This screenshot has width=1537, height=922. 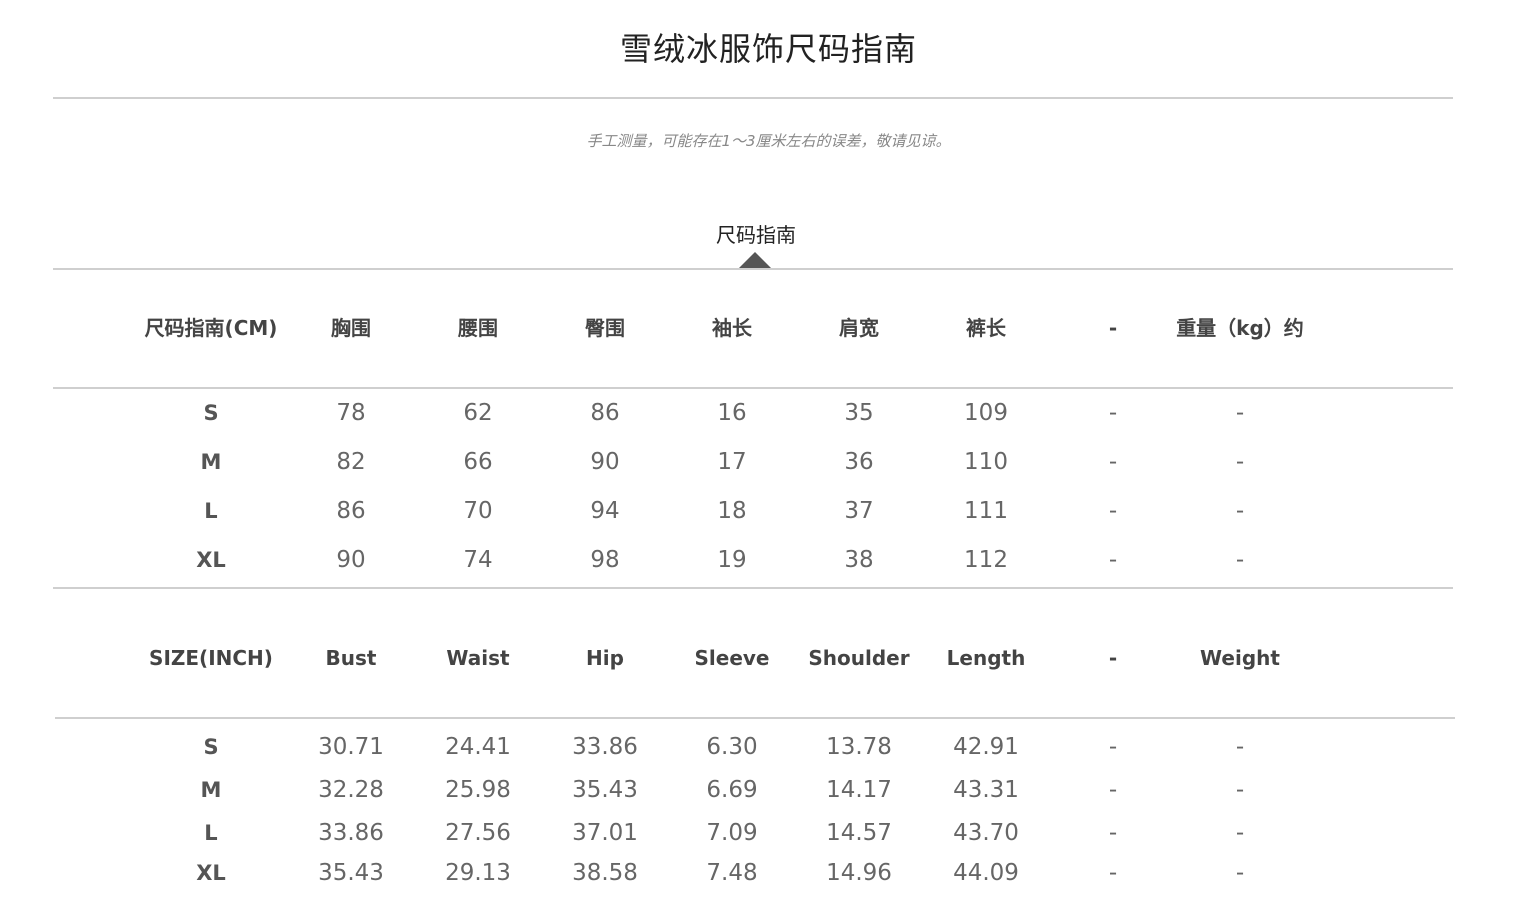 What do you see at coordinates (768, 328) in the screenshot?
I see `cm-header-row: 尺码指南(CM) 胸围 腰围 臀围 袖长 肩宽 裤长 - 重量（kg）约` at bounding box center [768, 328].